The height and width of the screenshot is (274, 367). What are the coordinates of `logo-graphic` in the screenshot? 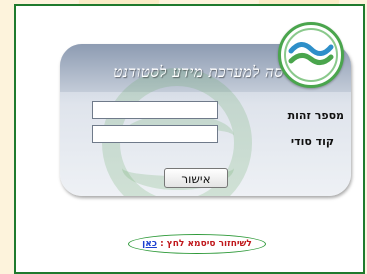 It's located at (311, 55).